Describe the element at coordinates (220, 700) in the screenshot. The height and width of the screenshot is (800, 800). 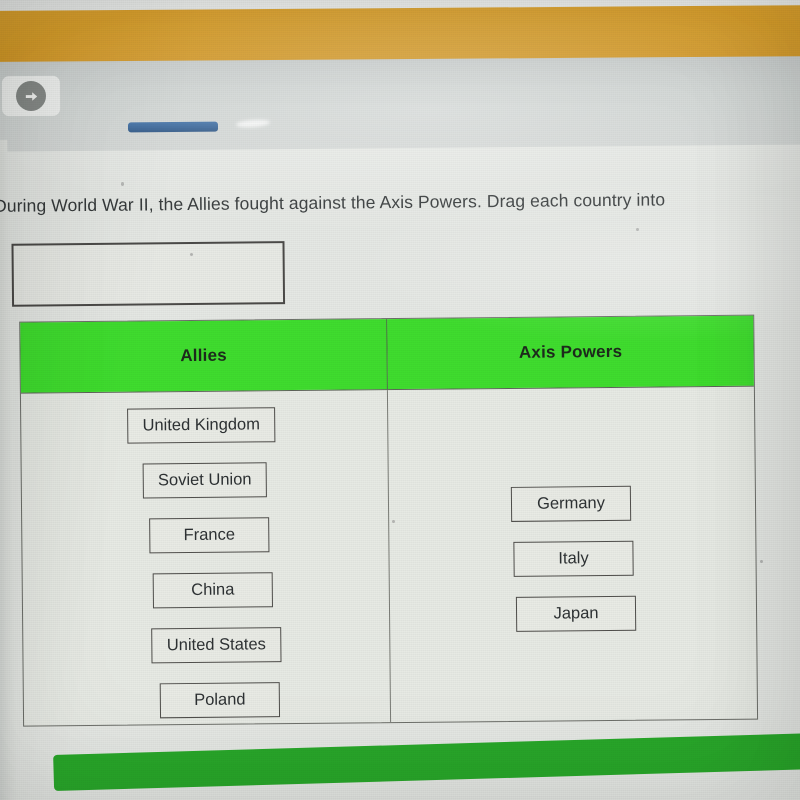
I see `country-card: Poland` at that location.